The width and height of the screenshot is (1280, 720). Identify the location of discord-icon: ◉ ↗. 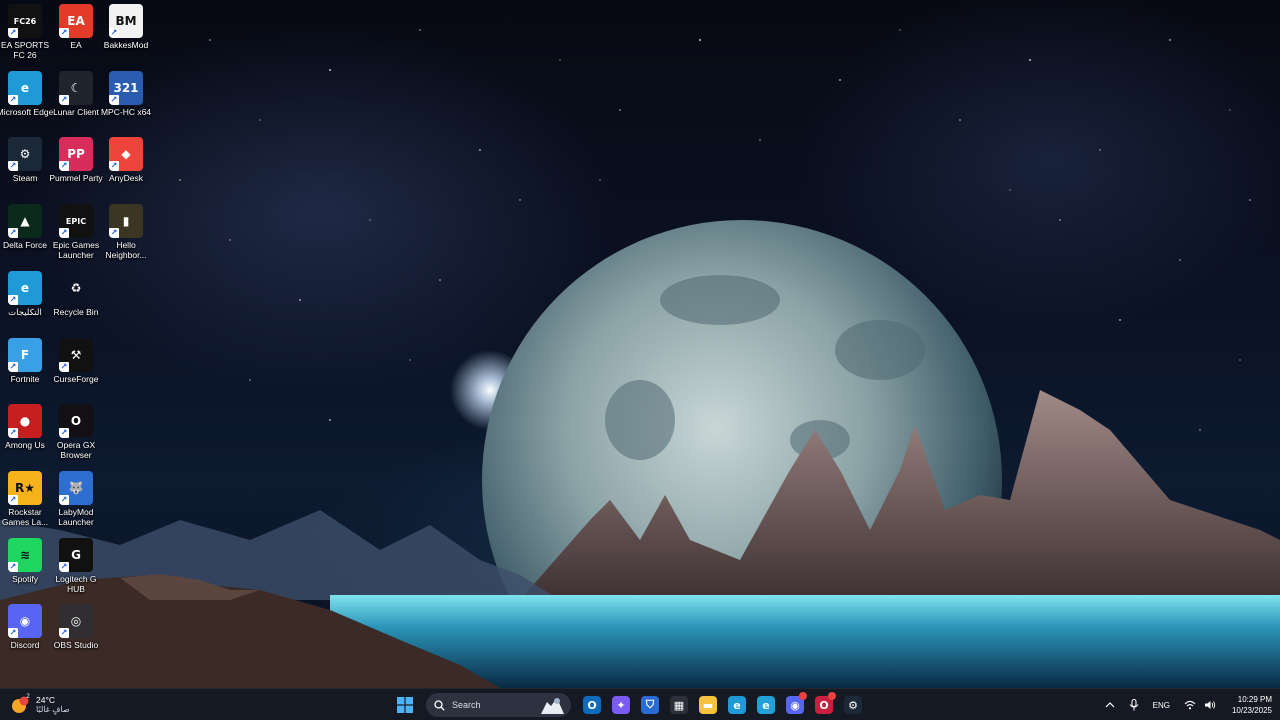
(25, 621).